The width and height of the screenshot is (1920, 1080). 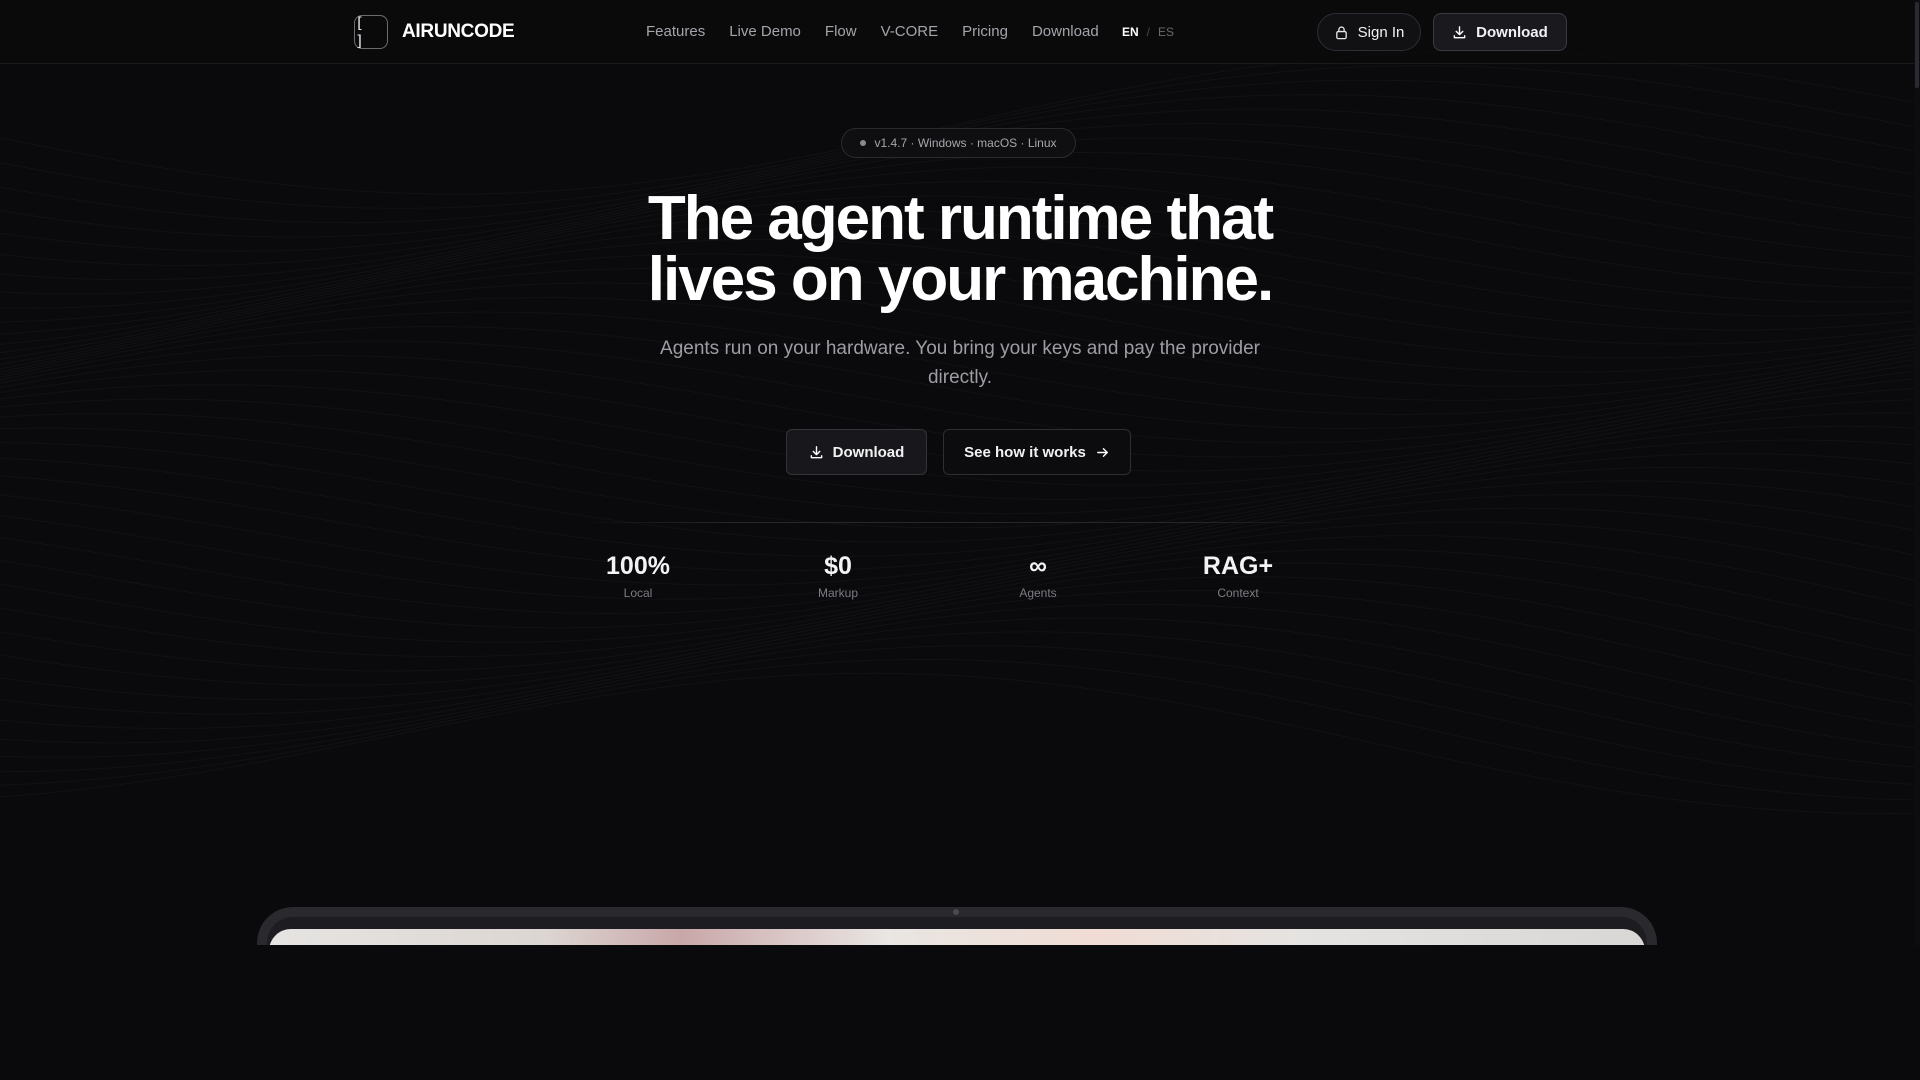 I want to click on stat-value: $0, so click(x=838, y=566).